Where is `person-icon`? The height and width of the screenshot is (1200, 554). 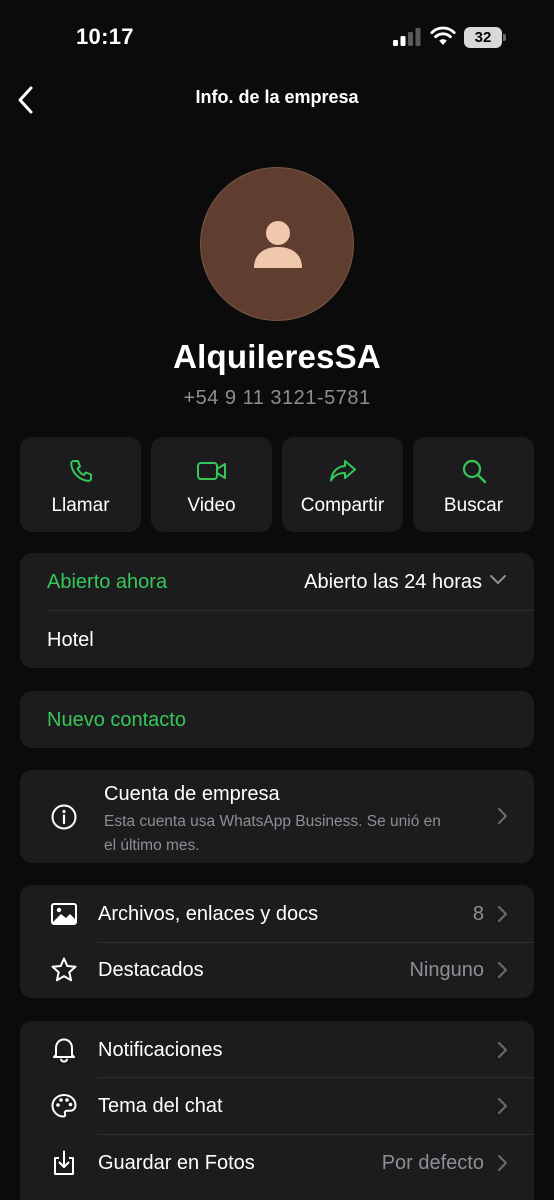
person-icon is located at coordinates (278, 244).